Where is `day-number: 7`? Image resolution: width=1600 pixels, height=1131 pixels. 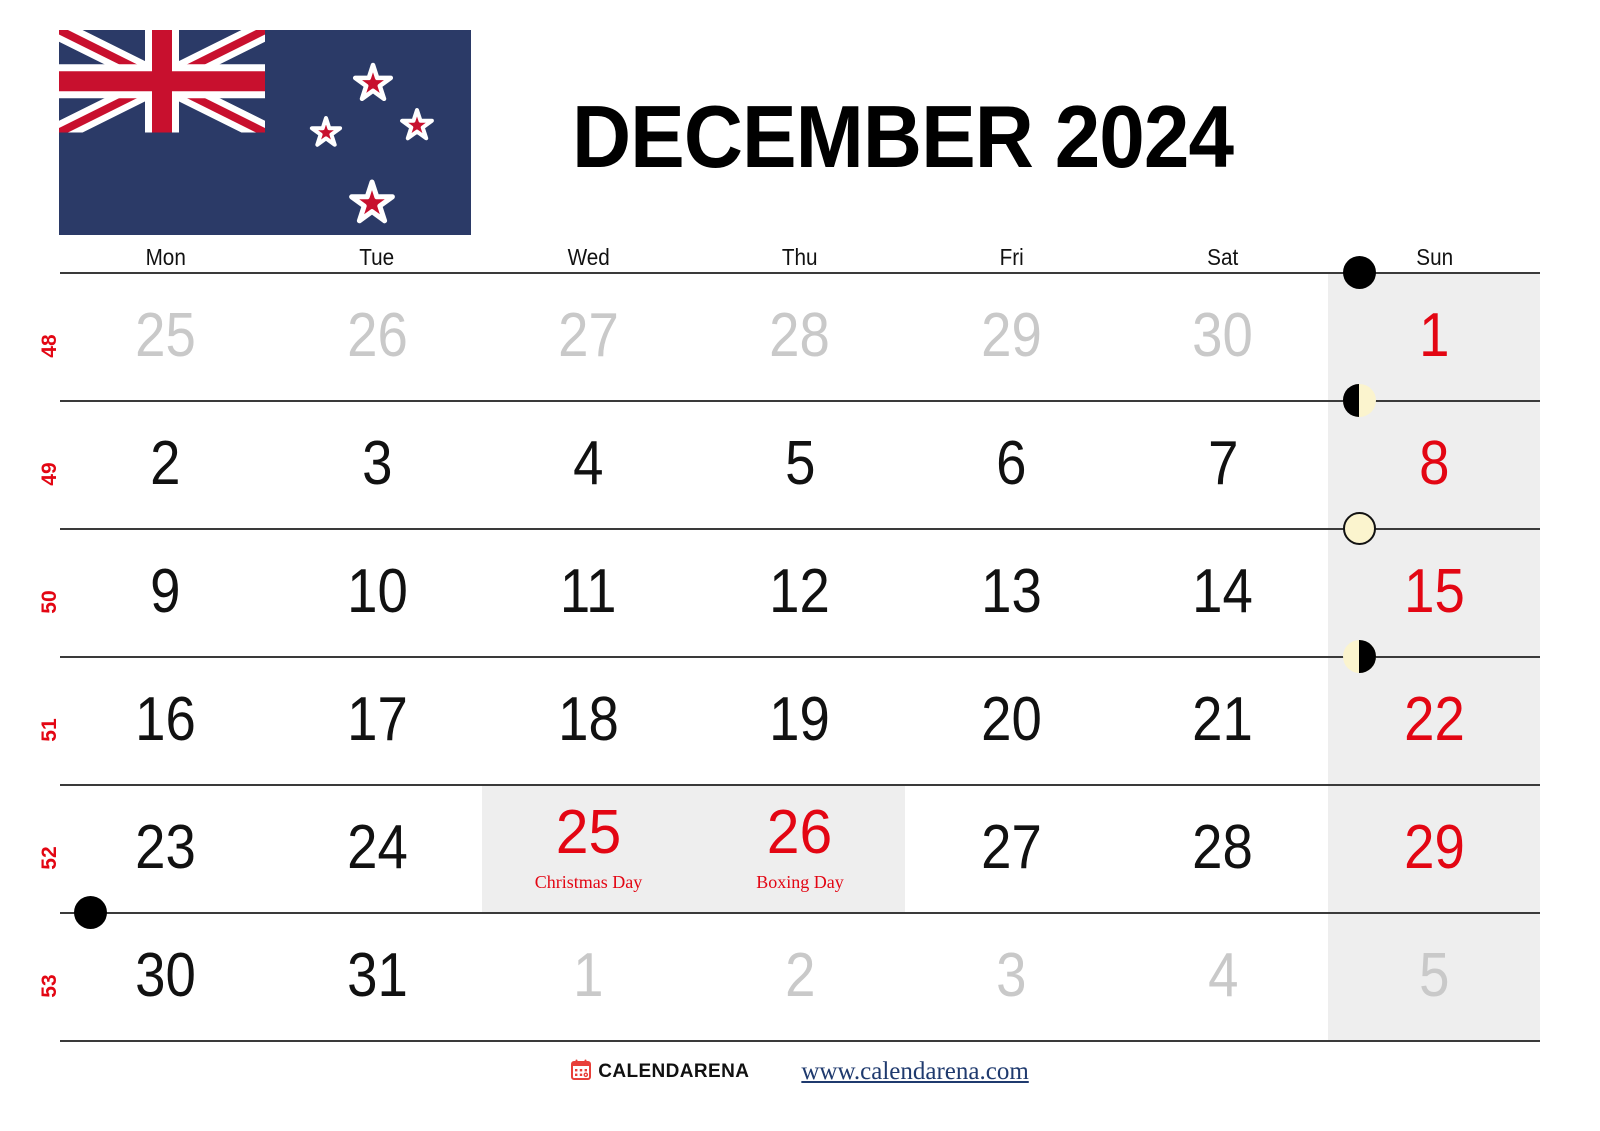
day-number: 7 is located at coordinates (1222, 463).